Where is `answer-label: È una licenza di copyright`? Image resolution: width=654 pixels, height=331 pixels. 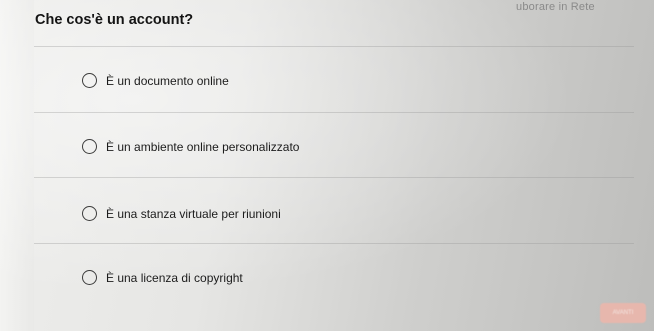 answer-label: È una licenza di copyright is located at coordinates (174, 277).